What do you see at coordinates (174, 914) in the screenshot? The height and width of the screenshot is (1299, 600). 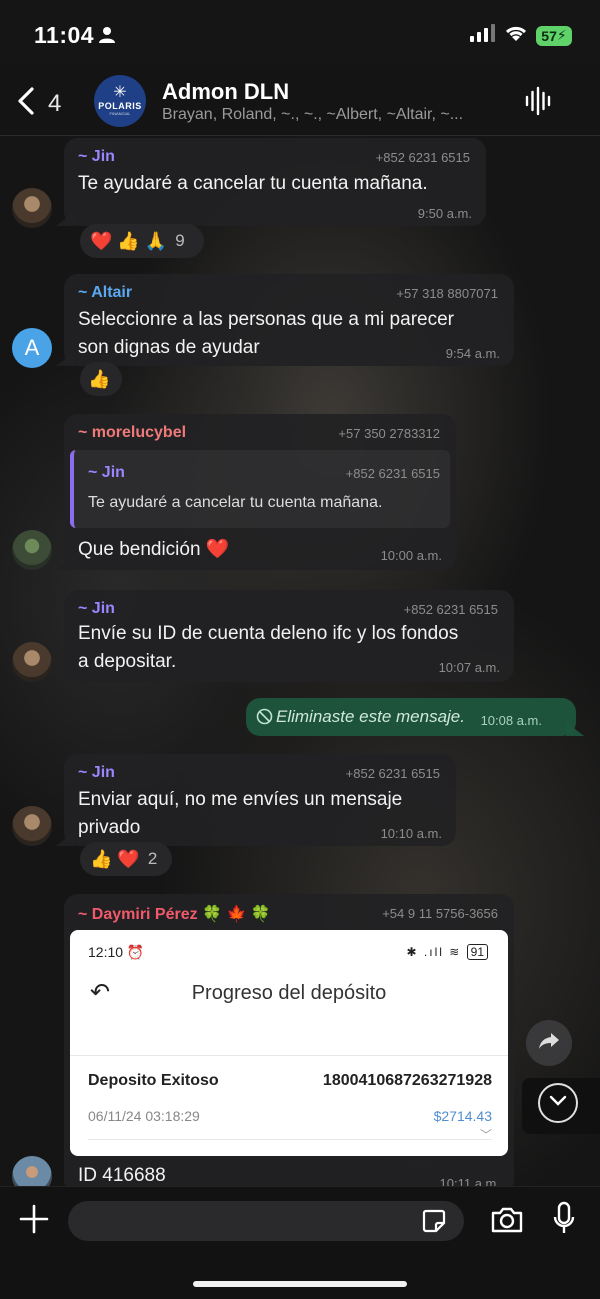 I see `sender-name: ~ Daymiri Pérez 🍀 🍁 🍀` at bounding box center [174, 914].